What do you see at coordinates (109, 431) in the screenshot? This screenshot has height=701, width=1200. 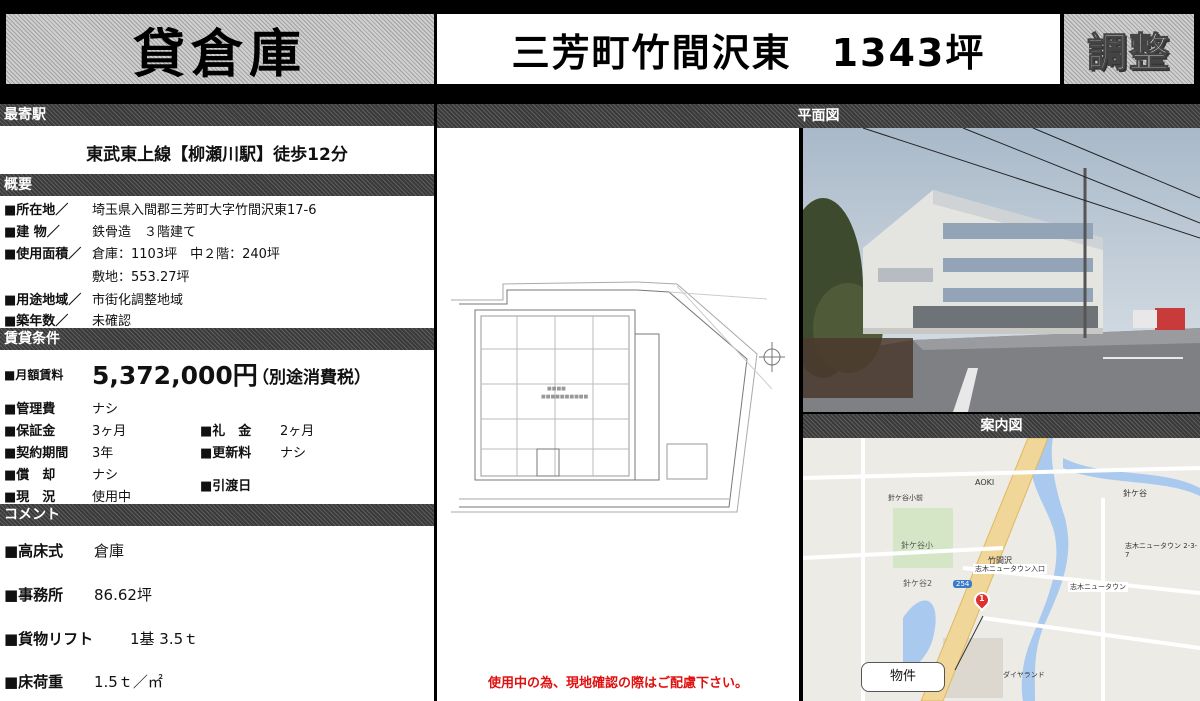 I see `deposit-value: 3ヶ月` at bounding box center [109, 431].